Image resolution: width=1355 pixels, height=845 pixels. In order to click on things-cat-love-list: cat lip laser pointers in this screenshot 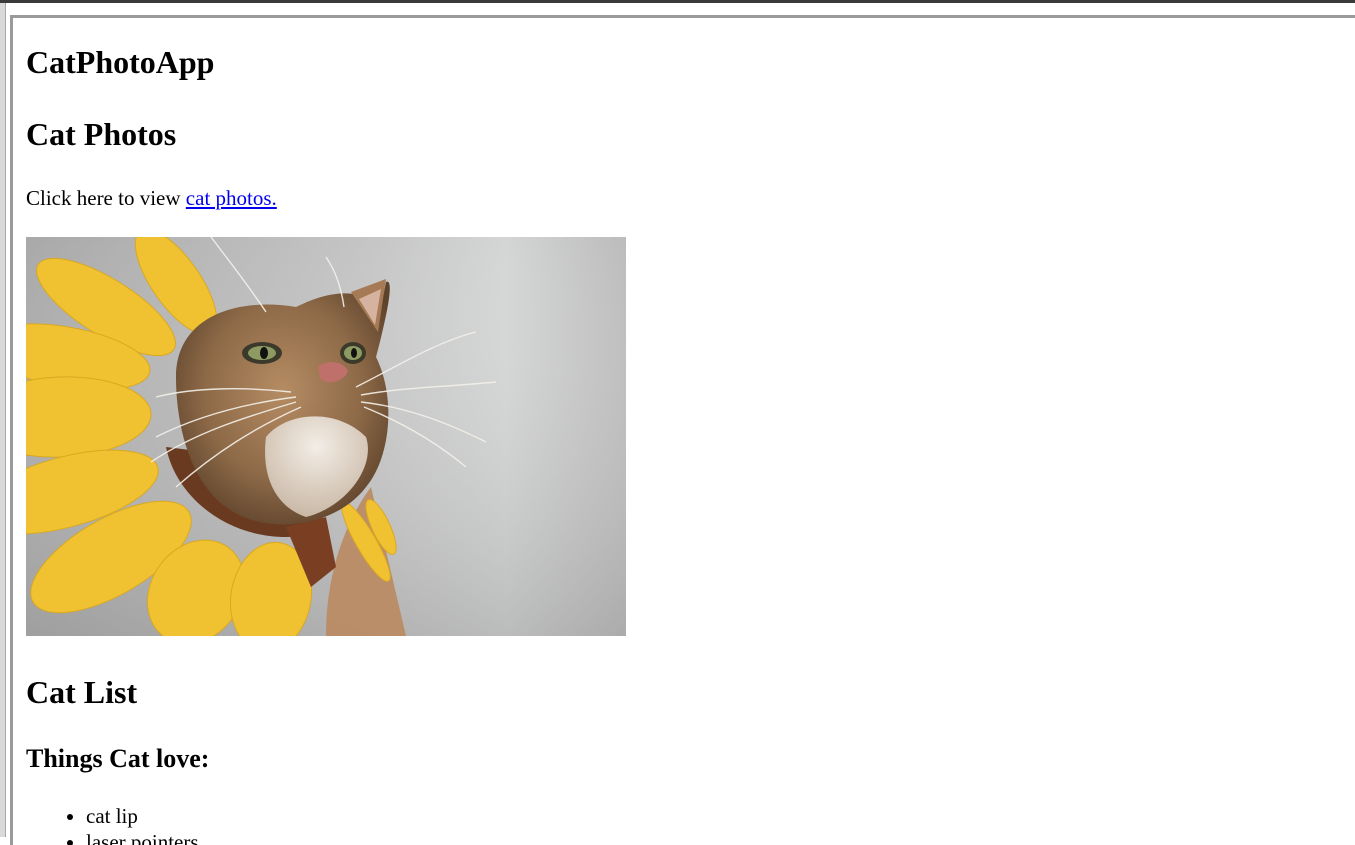, I will do `click(112, 824)`.